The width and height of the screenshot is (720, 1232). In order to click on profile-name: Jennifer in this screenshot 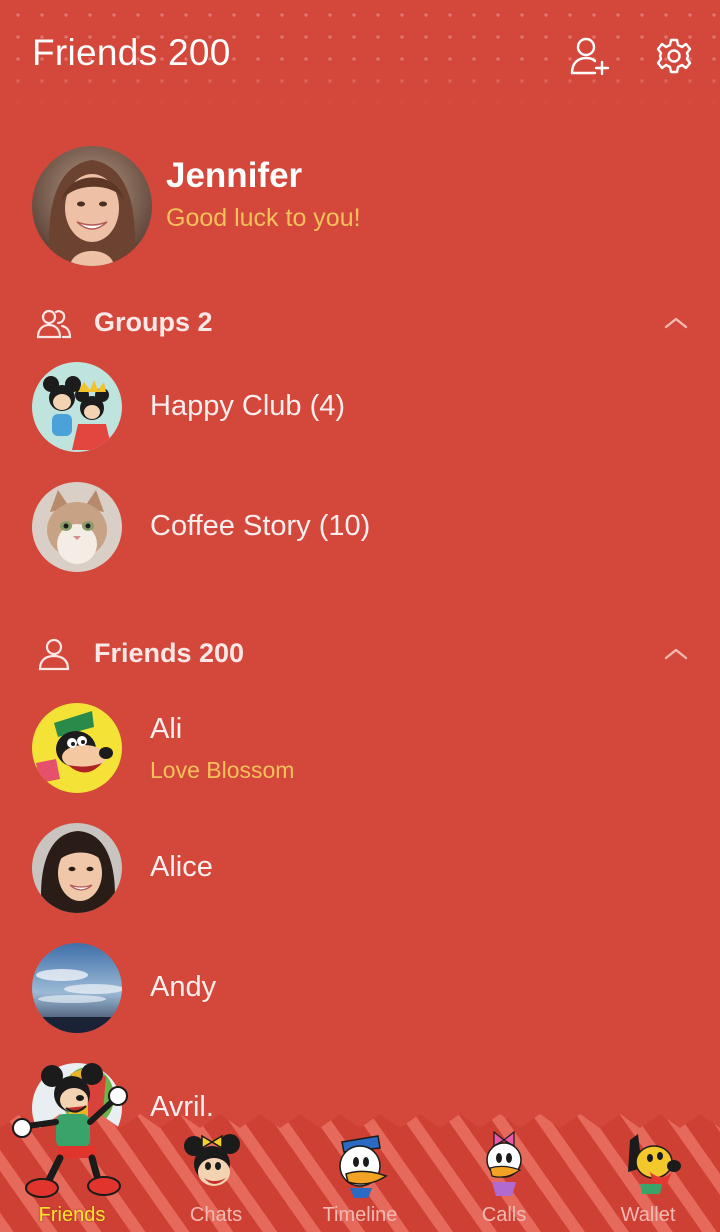, I will do `click(234, 175)`.